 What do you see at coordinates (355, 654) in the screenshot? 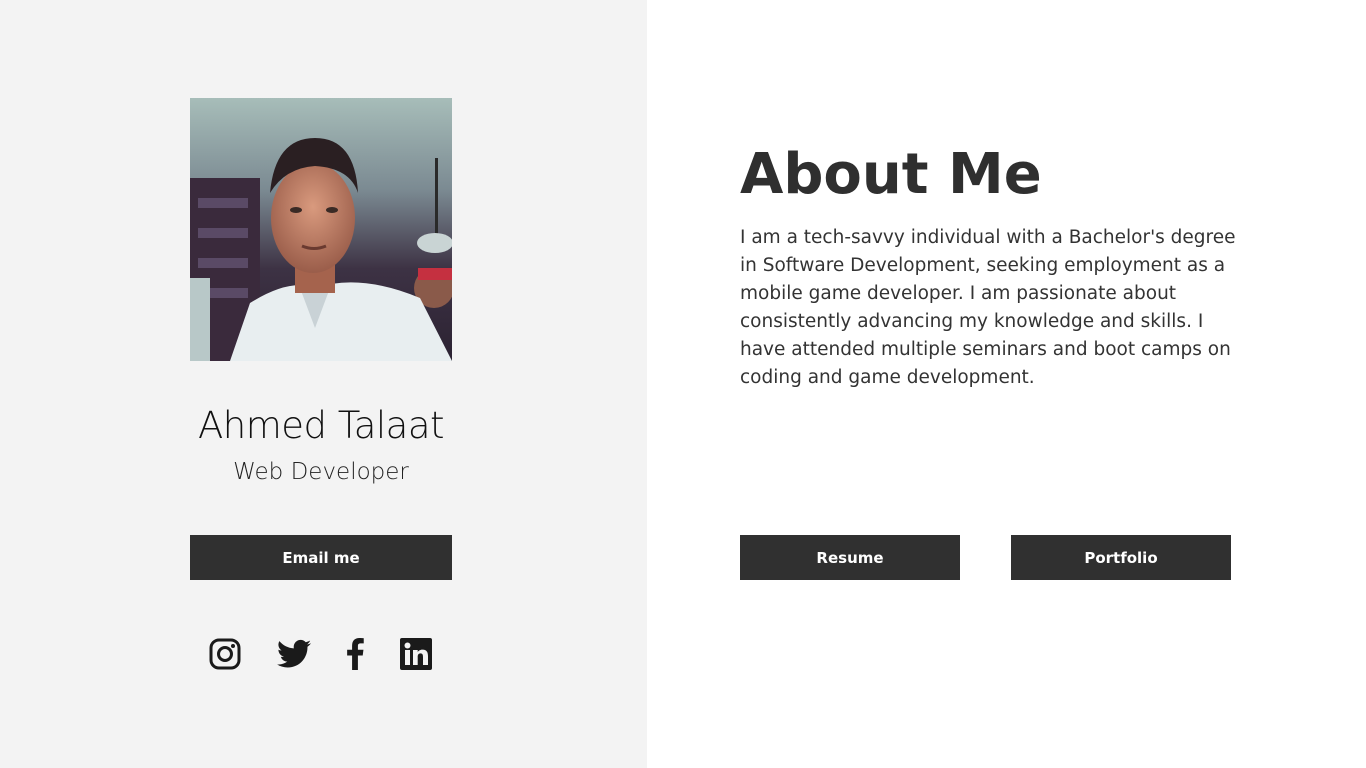
I see `facebook-icon` at bounding box center [355, 654].